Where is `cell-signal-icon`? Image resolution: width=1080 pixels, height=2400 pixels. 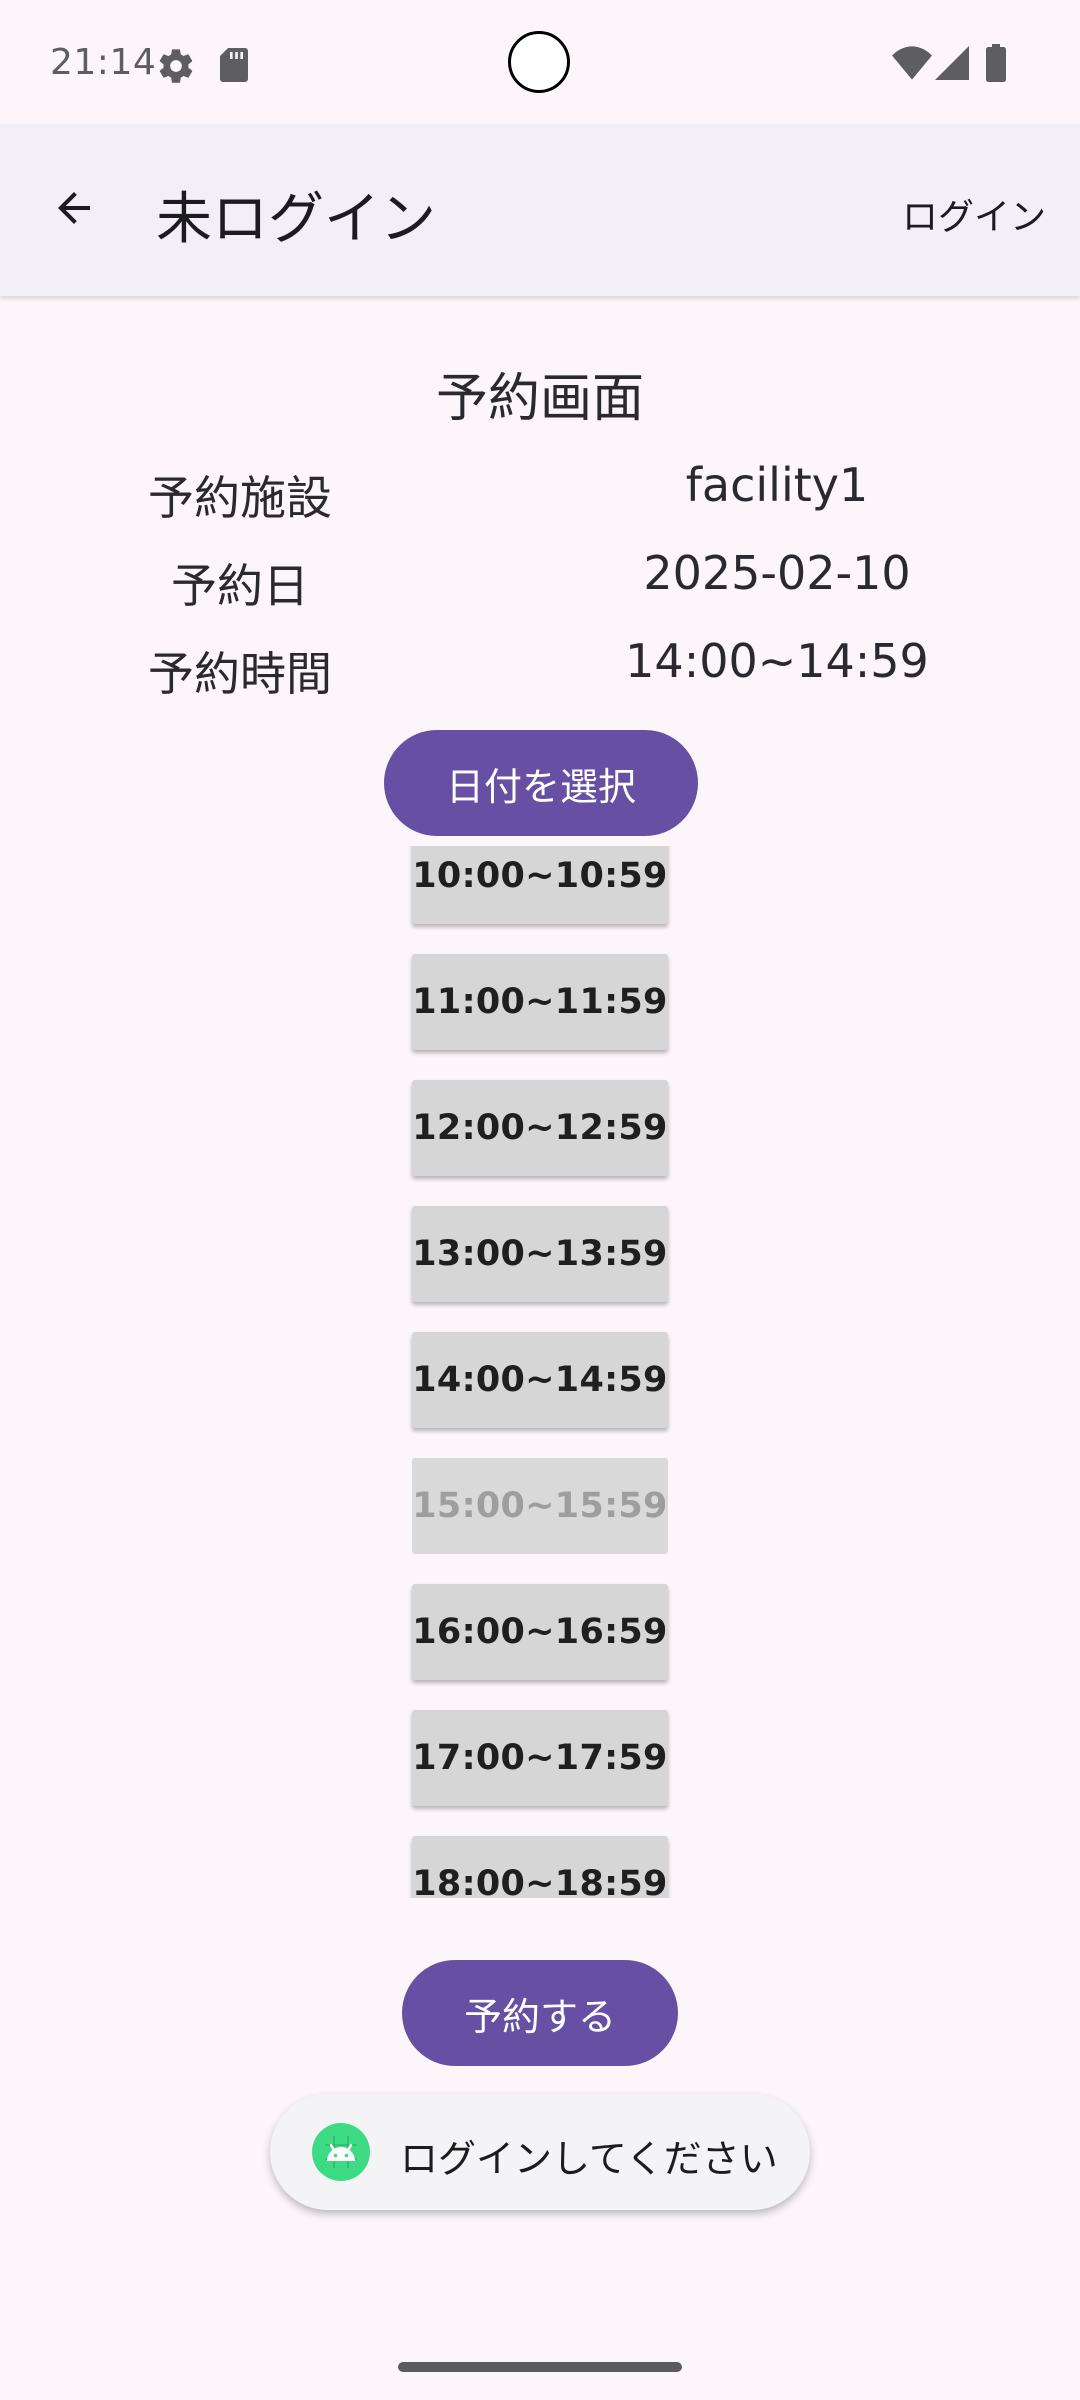 cell-signal-icon is located at coordinates (952, 63).